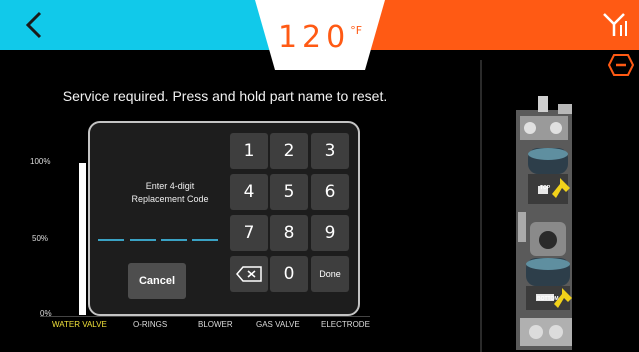  I want to click on backspace-icon, so click(249, 274).